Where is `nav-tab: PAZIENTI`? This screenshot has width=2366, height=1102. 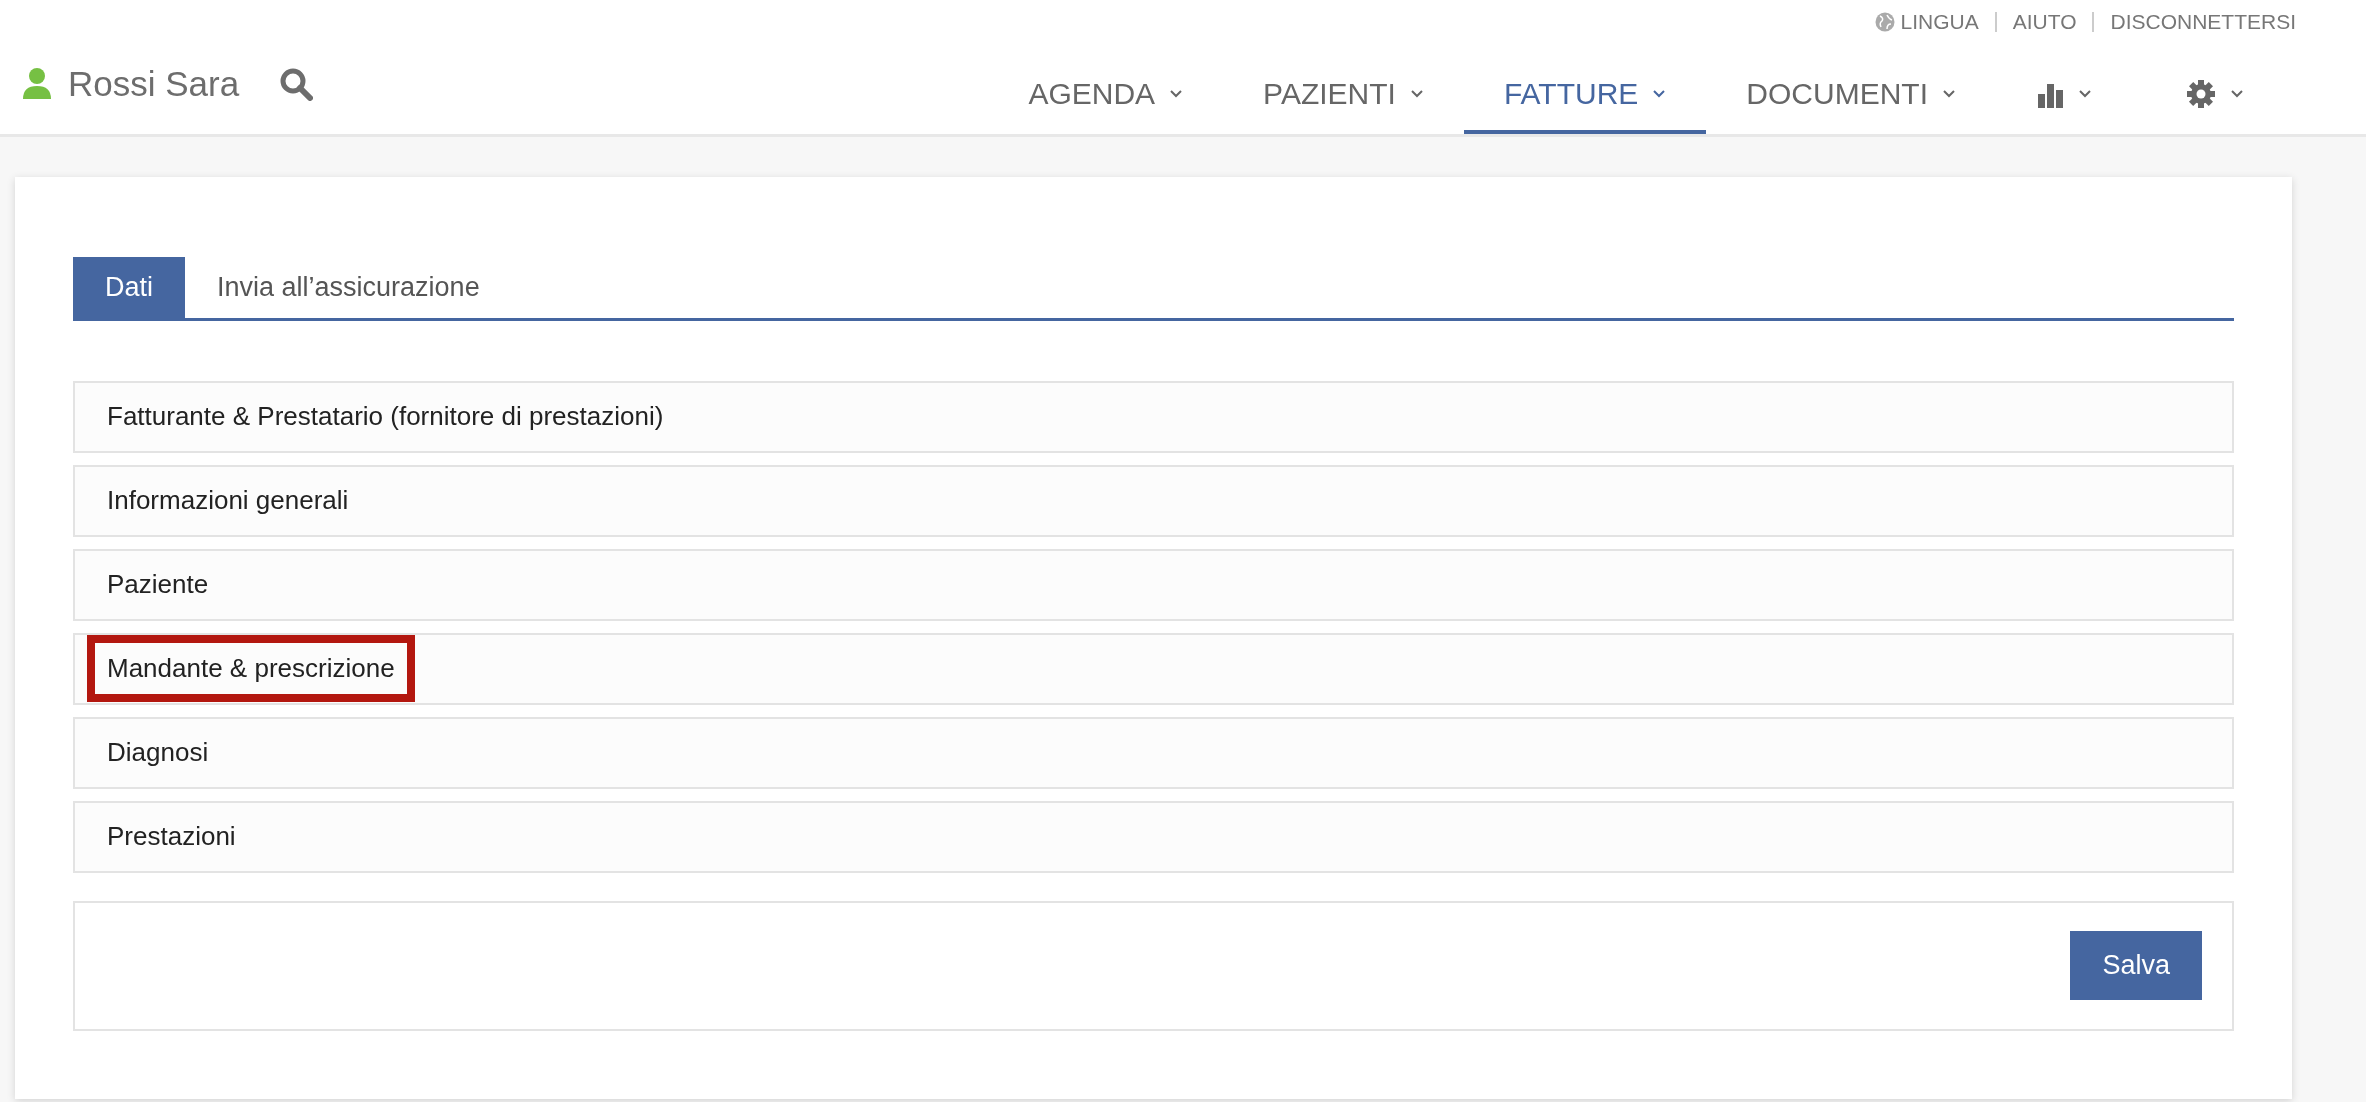
nav-tab: PAZIENTI is located at coordinates (1343, 92).